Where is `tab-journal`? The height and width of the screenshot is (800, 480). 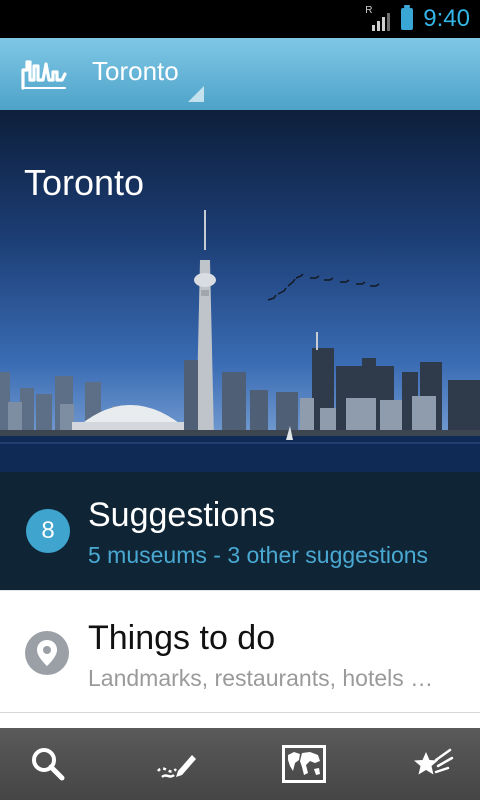
tab-journal is located at coordinates (176, 764).